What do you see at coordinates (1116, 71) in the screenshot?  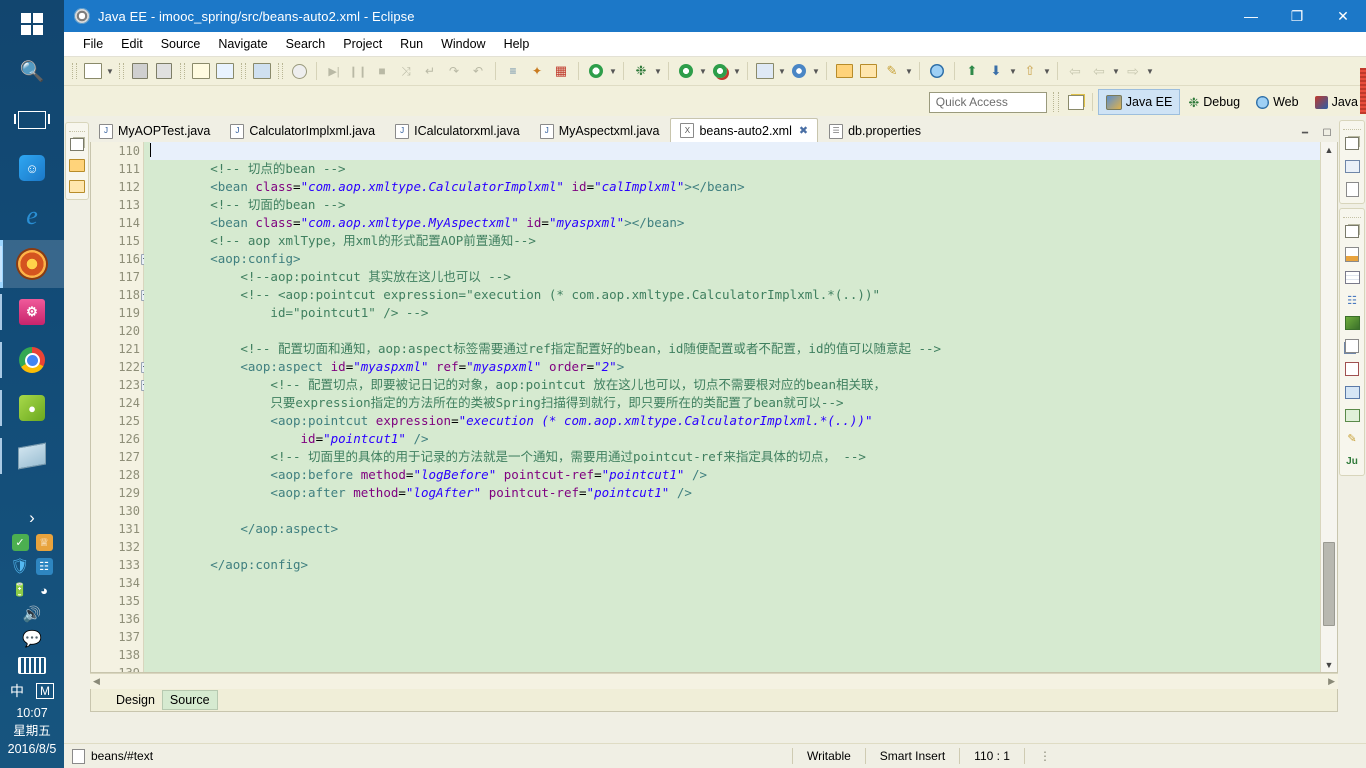 I see `previous-dropdown-arrow-icon: ▼` at bounding box center [1116, 71].